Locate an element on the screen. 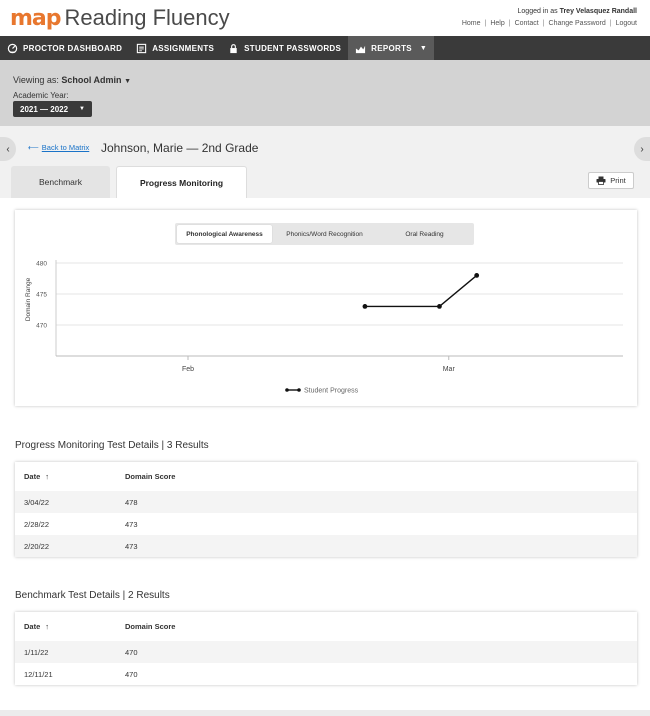  date-cell: 2/28/22 is located at coordinates (37, 524).